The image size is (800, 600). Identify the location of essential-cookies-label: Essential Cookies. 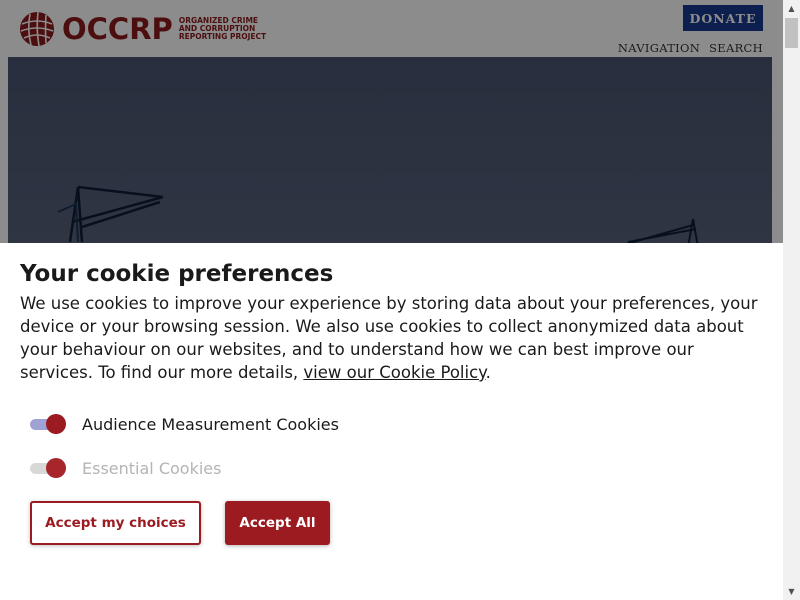
(152, 468).